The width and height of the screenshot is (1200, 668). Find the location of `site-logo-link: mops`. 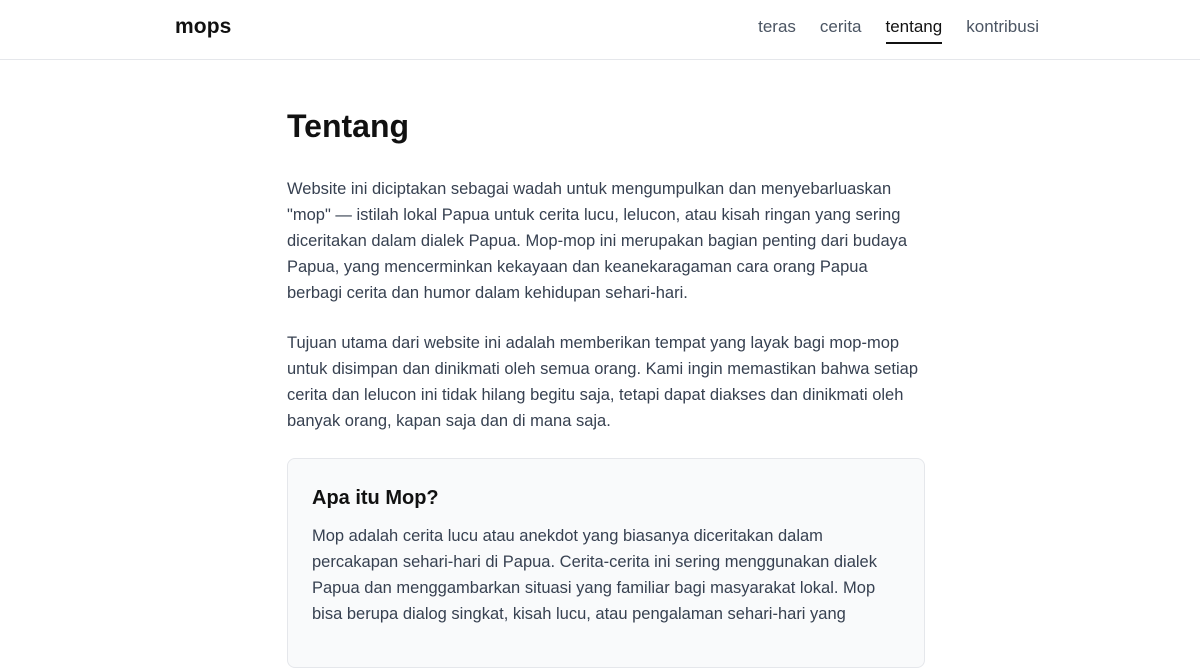

site-logo-link: mops is located at coordinates (203, 27).